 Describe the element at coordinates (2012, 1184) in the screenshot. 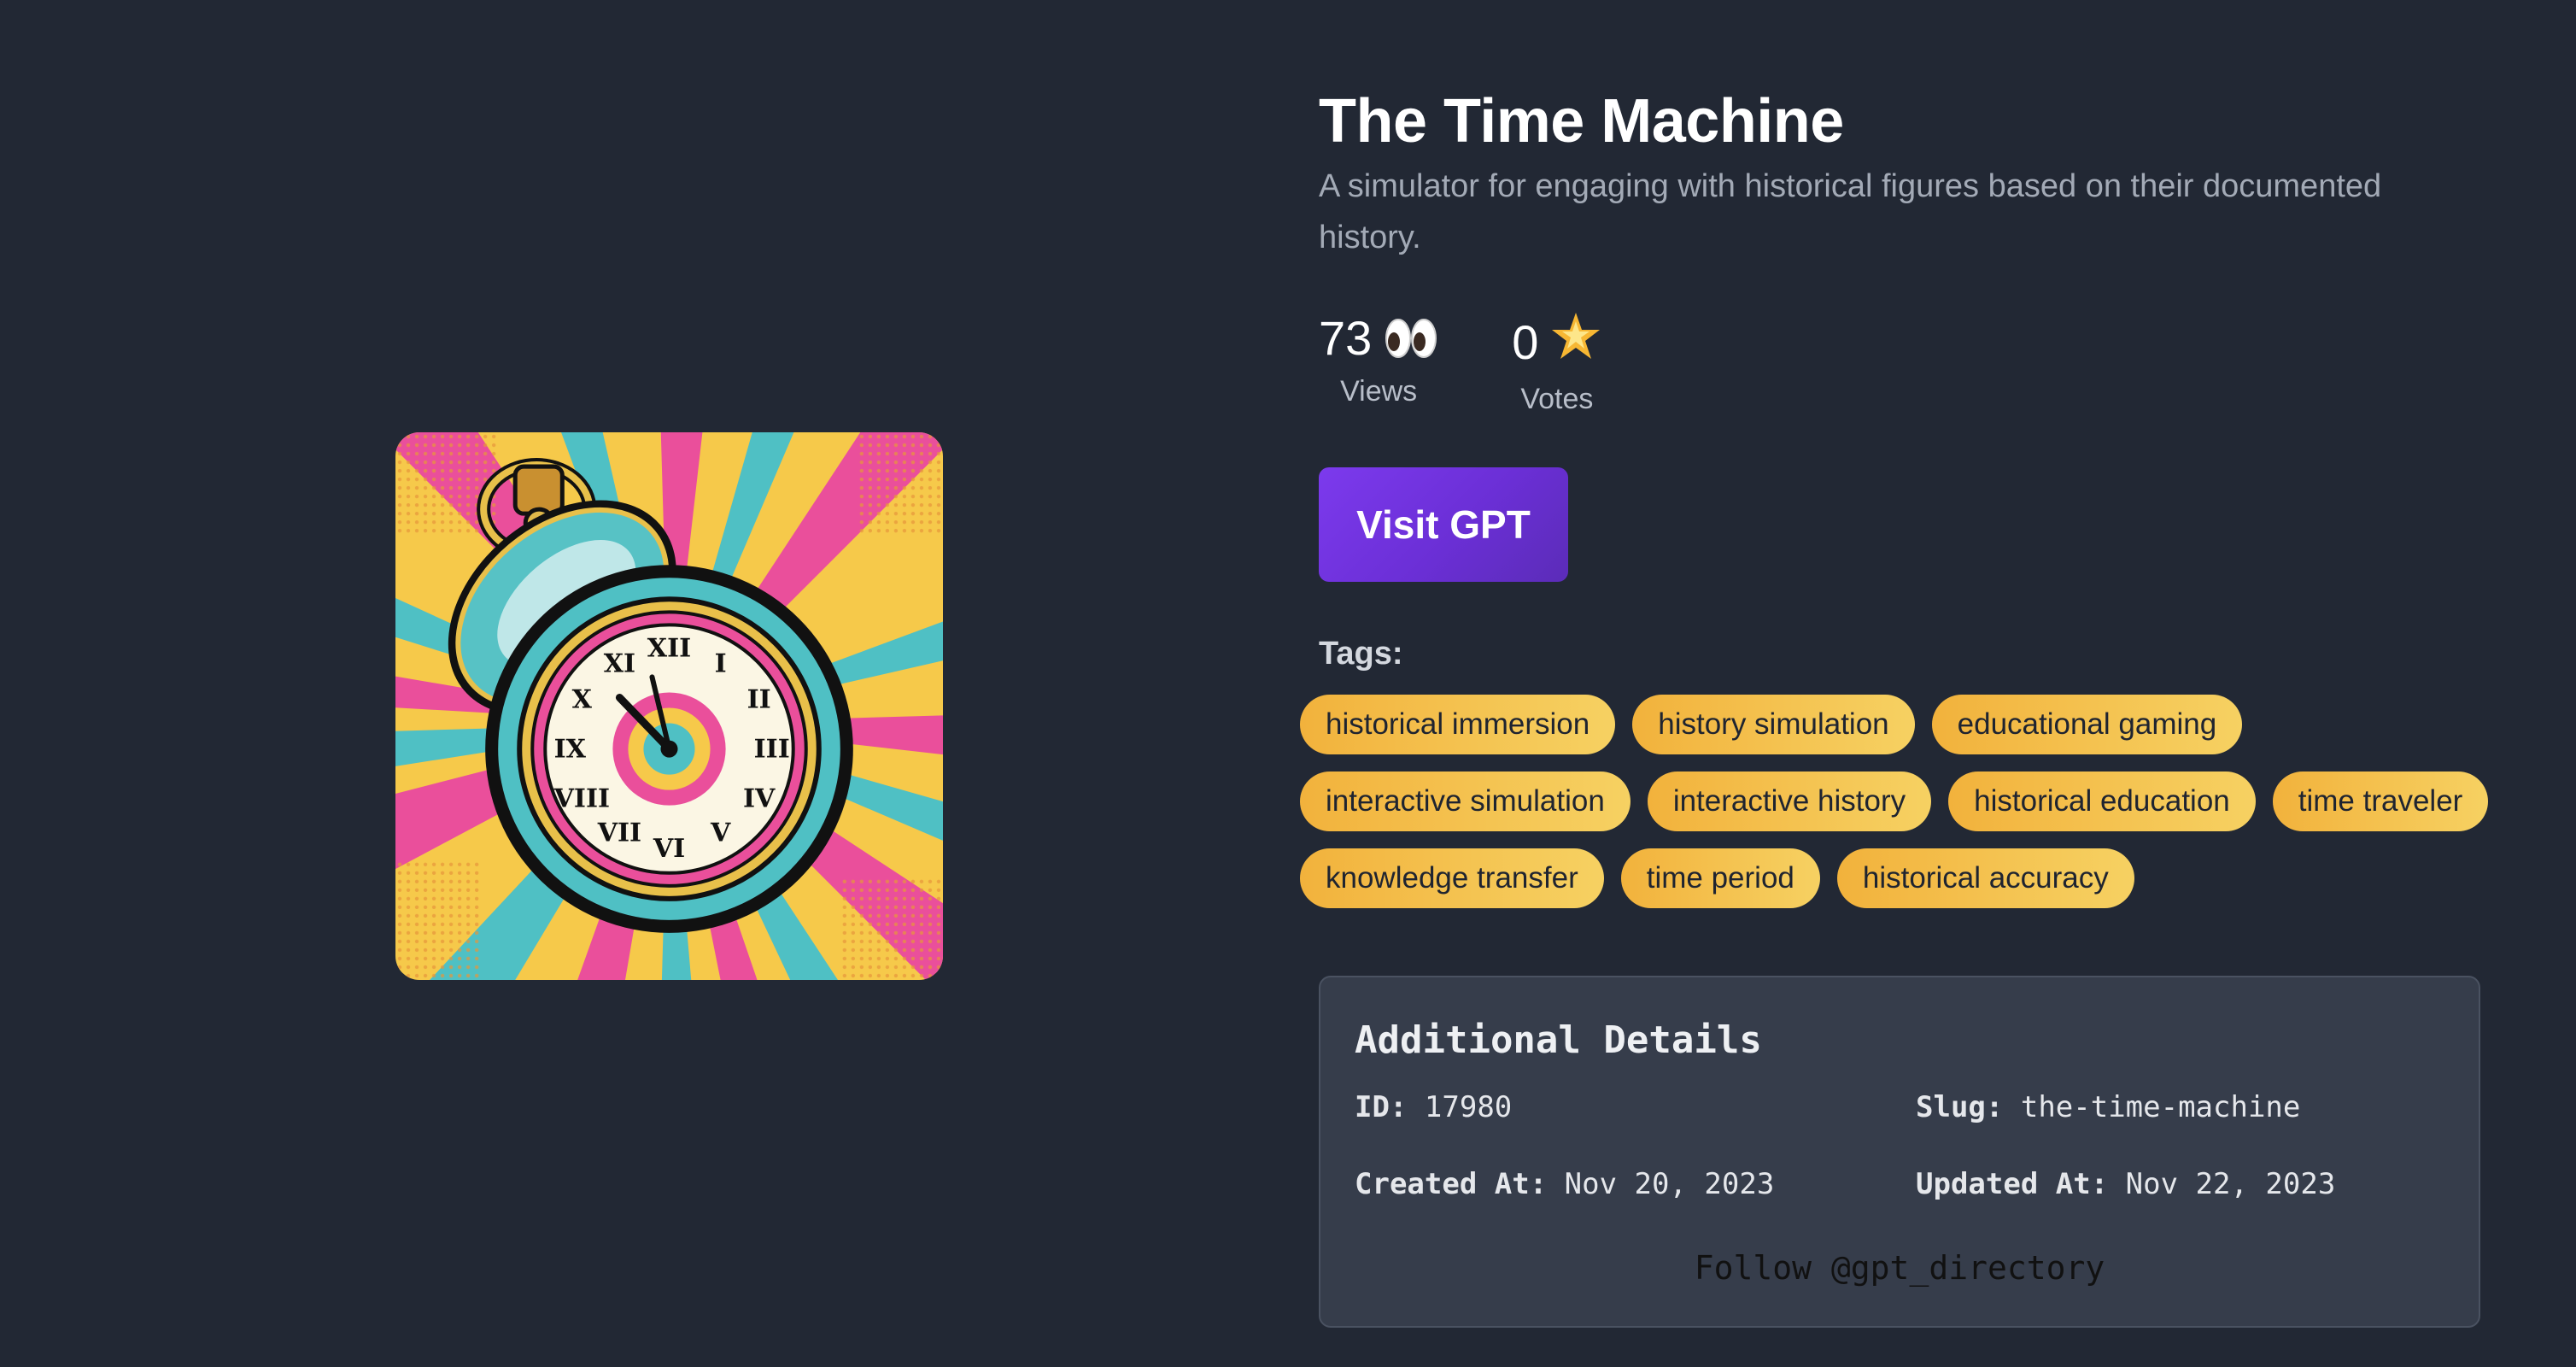

I see `updated-at-label: Updated At:` at that location.